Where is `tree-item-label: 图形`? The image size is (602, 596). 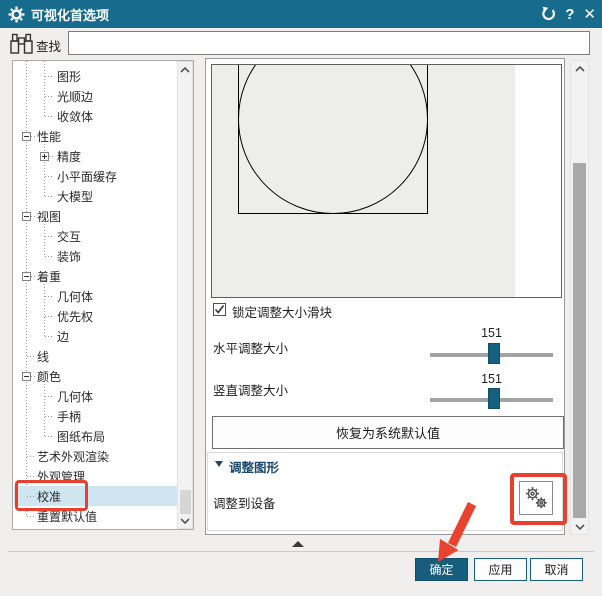
tree-item-label: 图形 is located at coordinates (69, 76).